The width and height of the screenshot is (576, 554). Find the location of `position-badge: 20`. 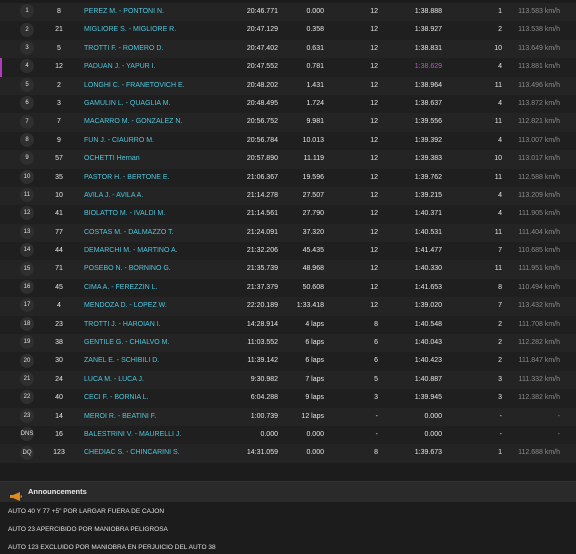

position-badge: 20 is located at coordinates (27, 361).